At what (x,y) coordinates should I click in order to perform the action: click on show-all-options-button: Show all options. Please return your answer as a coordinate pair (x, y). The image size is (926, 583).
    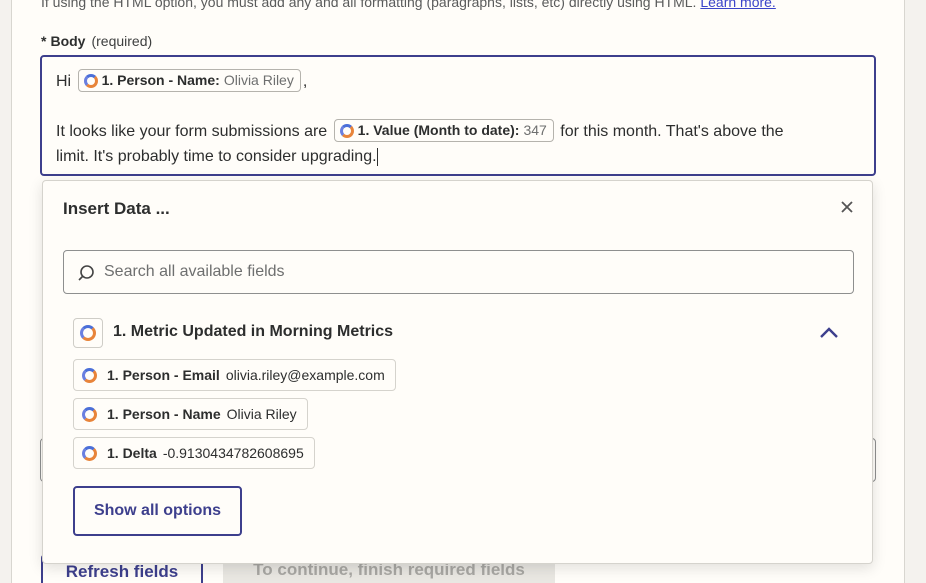
    Looking at the image, I should click on (157, 511).